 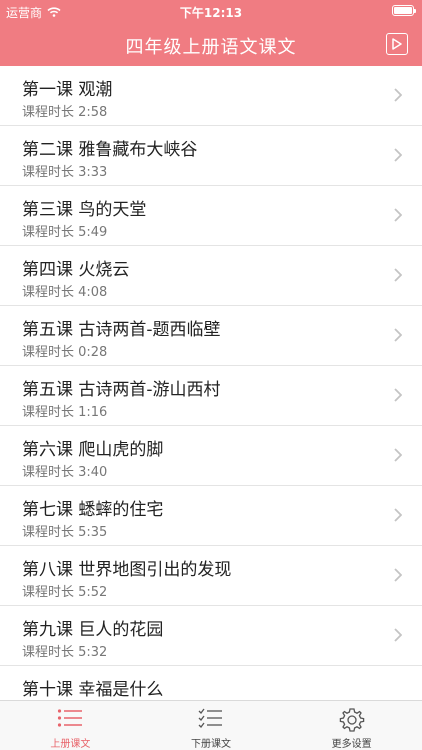 What do you see at coordinates (127, 570) in the screenshot?
I see `lesson-title: 第八课 世界地图引出的发现` at bounding box center [127, 570].